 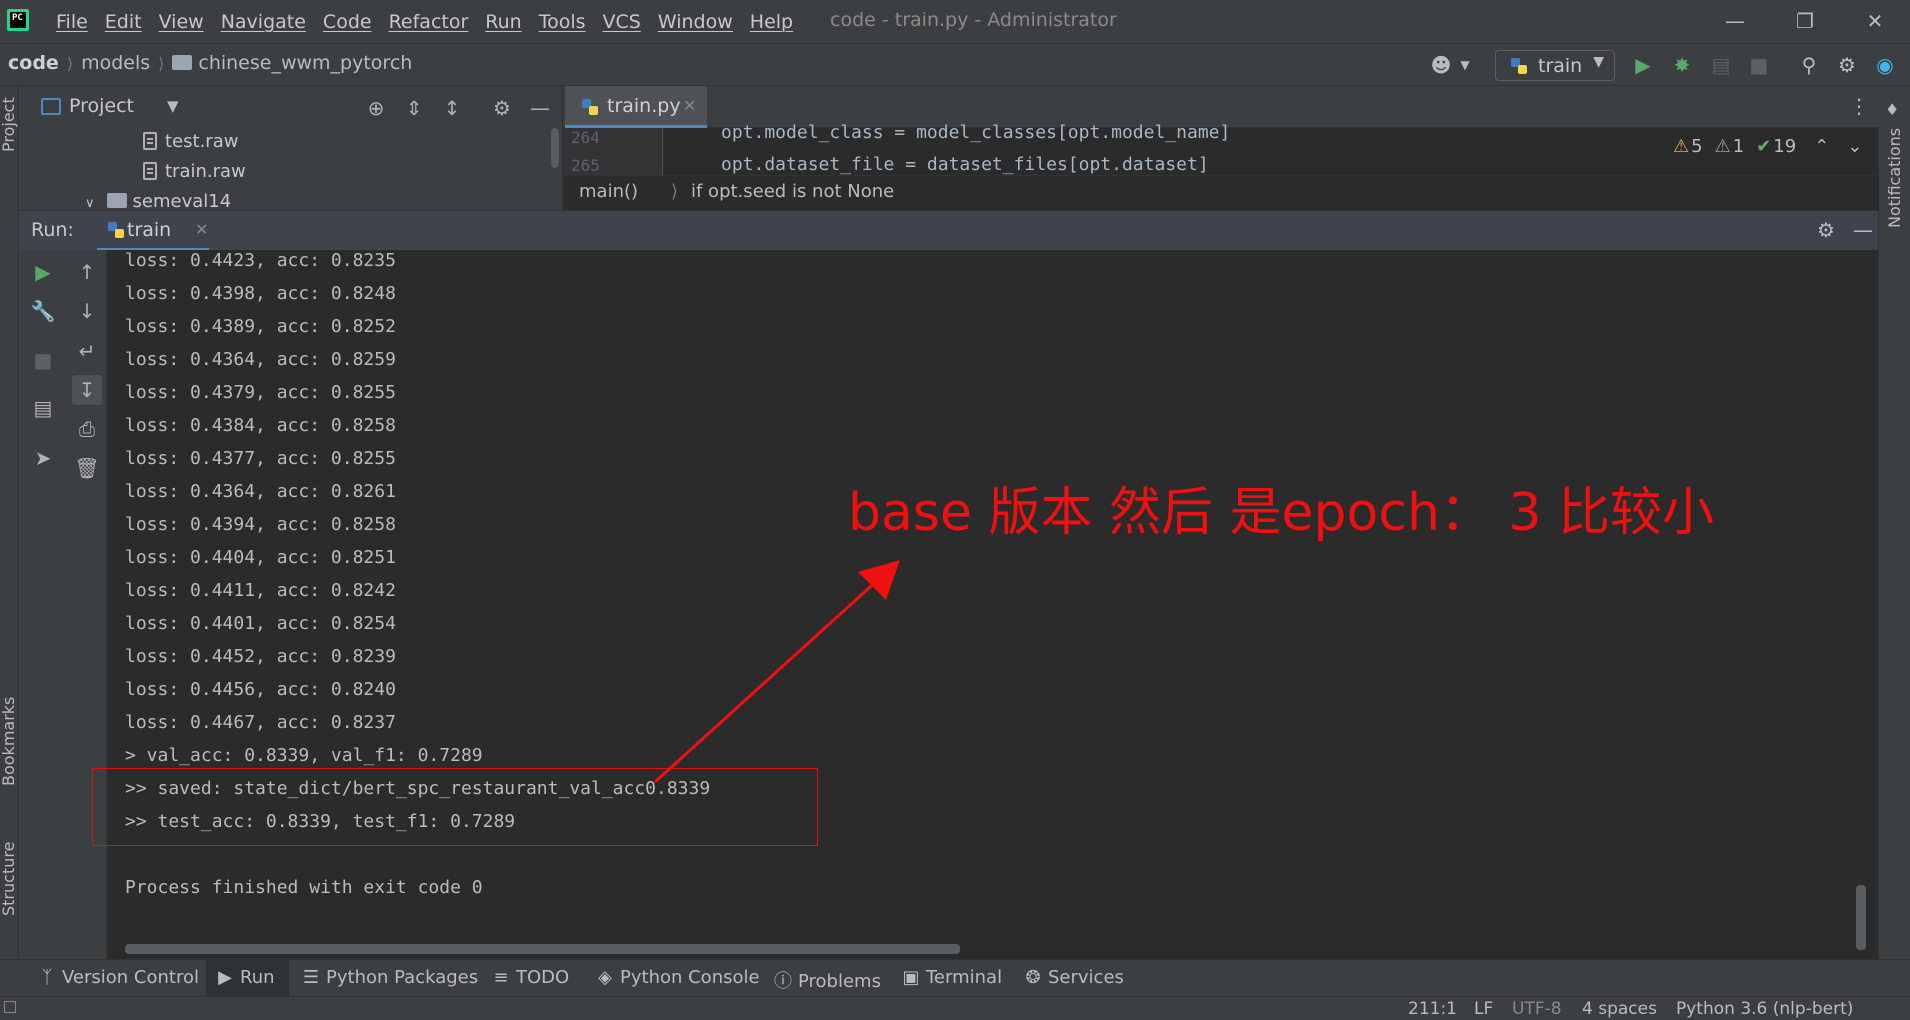 What do you see at coordinates (1785, 146) in the screenshot?
I see `ok-count: 19` at bounding box center [1785, 146].